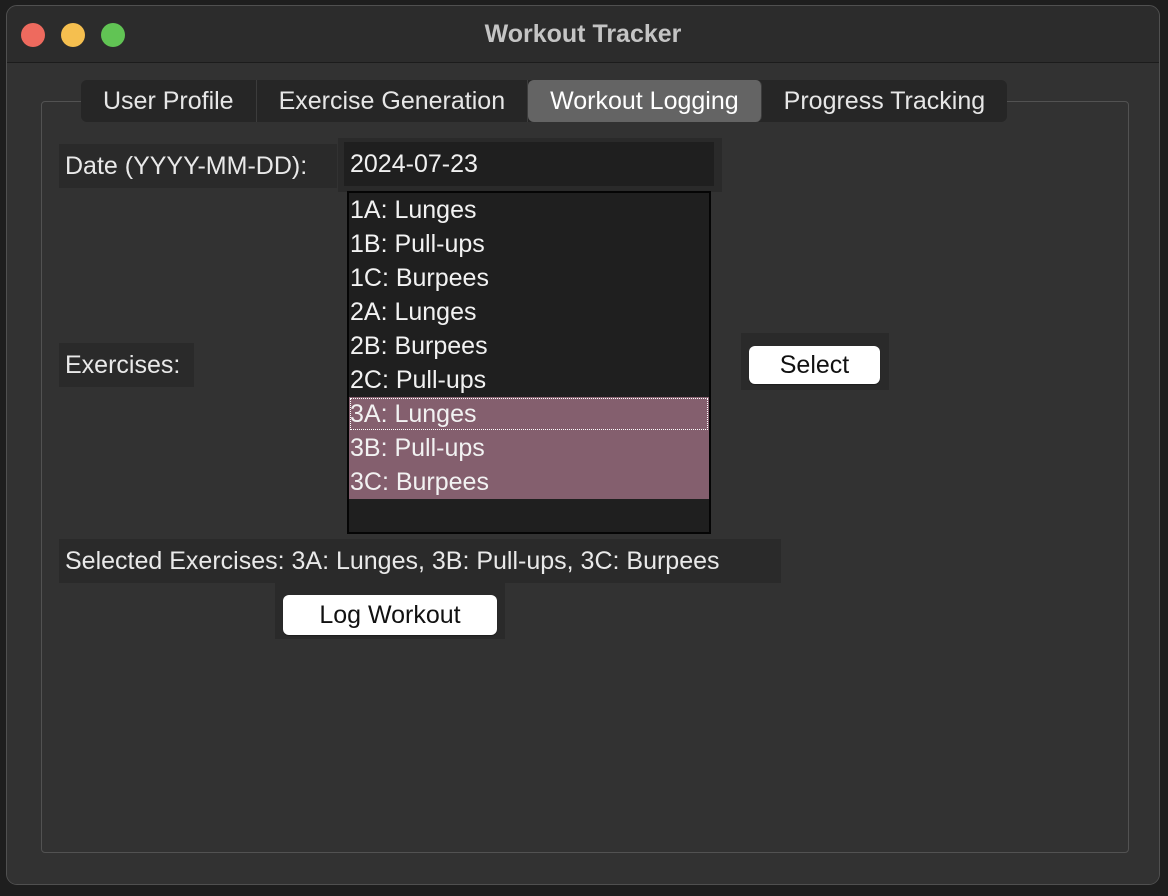 The height and width of the screenshot is (896, 1168). What do you see at coordinates (529, 482) in the screenshot?
I see `list-item: 3C: Burpees` at bounding box center [529, 482].